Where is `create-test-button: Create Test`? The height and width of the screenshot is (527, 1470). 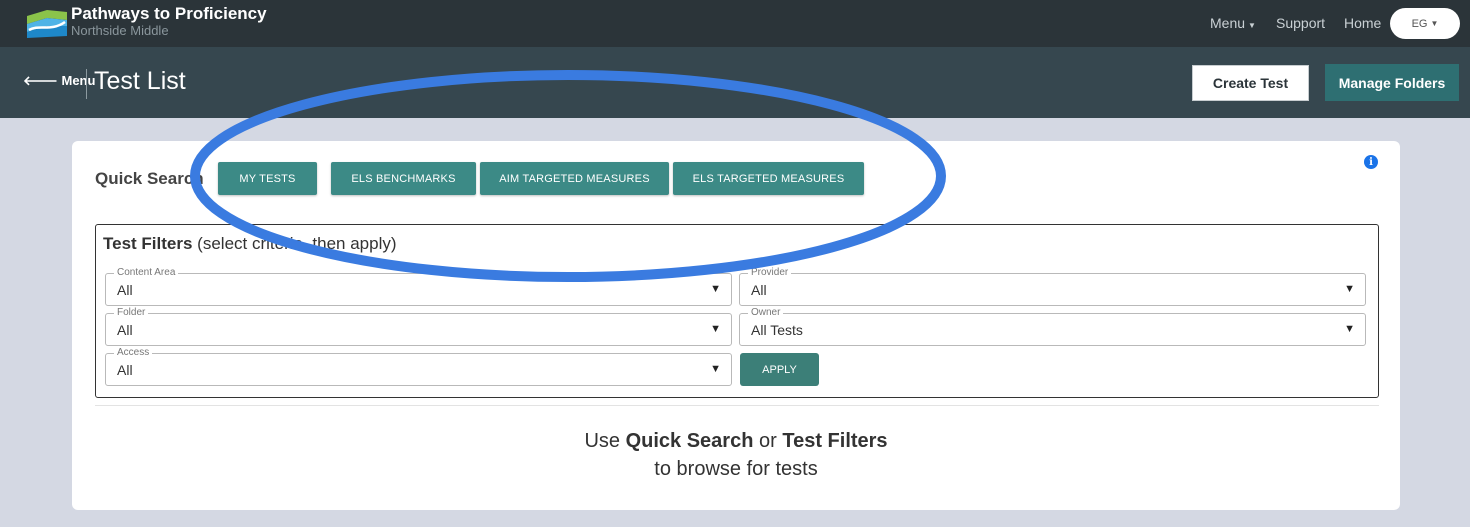 create-test-button: Create Test is located at coordinates (1250, 83).